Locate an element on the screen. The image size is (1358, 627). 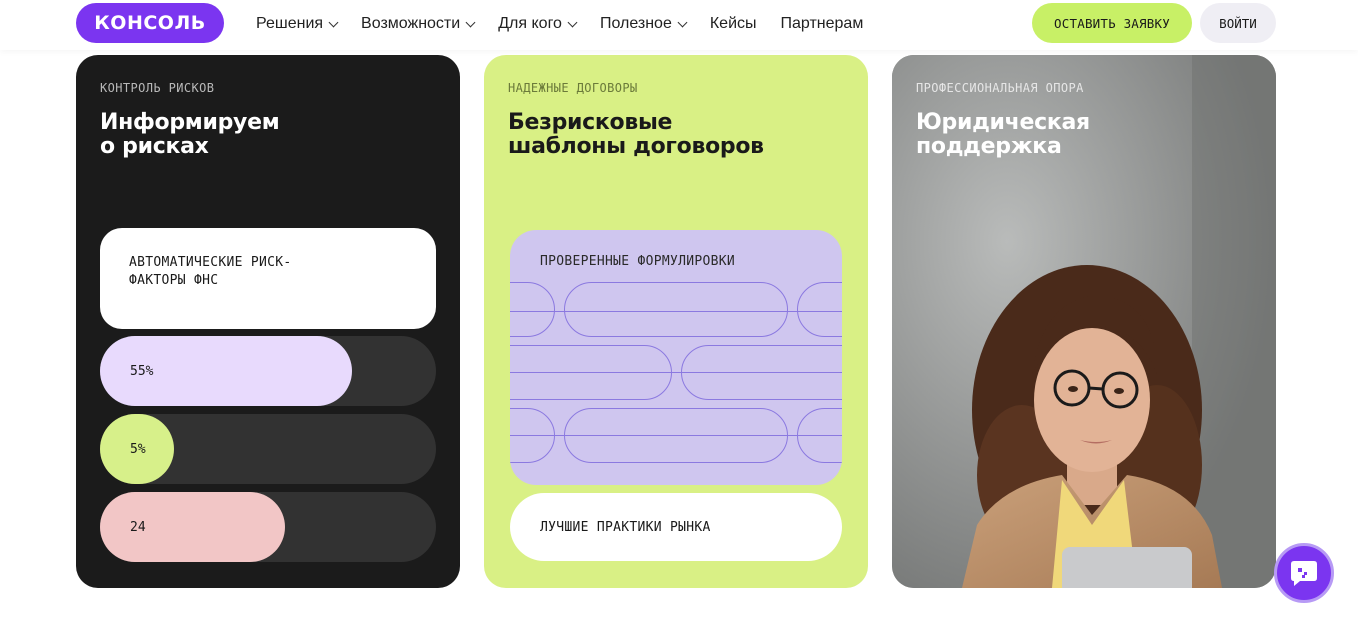
nav-item-useful: Полезное is located at coordinates (643, 24).